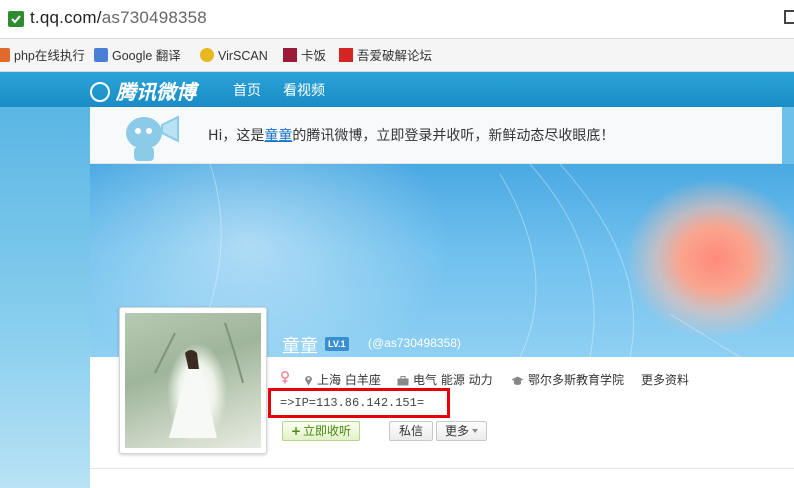 The height and width of the screenshot is (488, 794). Describe the element at coordinates (101, 55) in the screenshot. I see `translate-icon` at that location.